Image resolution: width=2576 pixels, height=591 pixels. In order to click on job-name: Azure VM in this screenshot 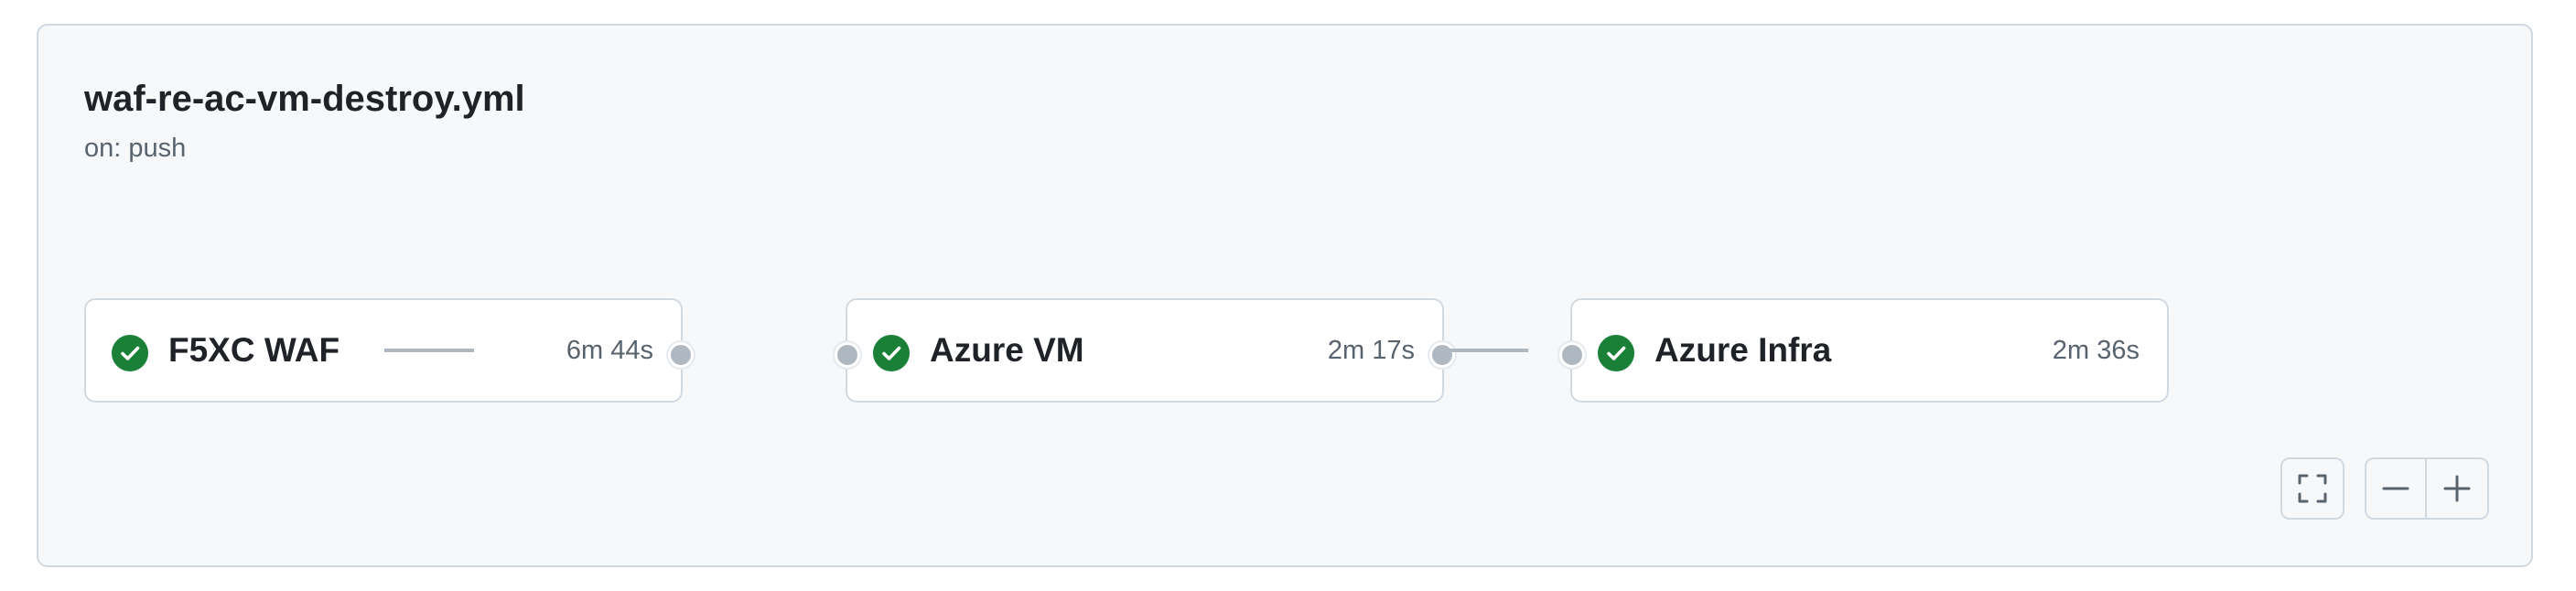, I will do `click(1007, 350)`.